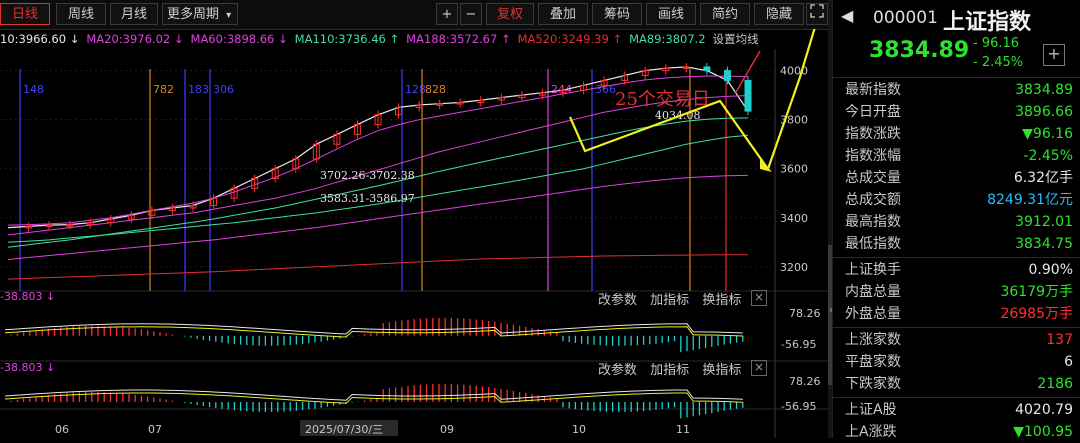  What do you see at coordinates (617, 300) in the screenshot?
I see `sub1-change-params: 改参数` at bounding box center [617, 300].